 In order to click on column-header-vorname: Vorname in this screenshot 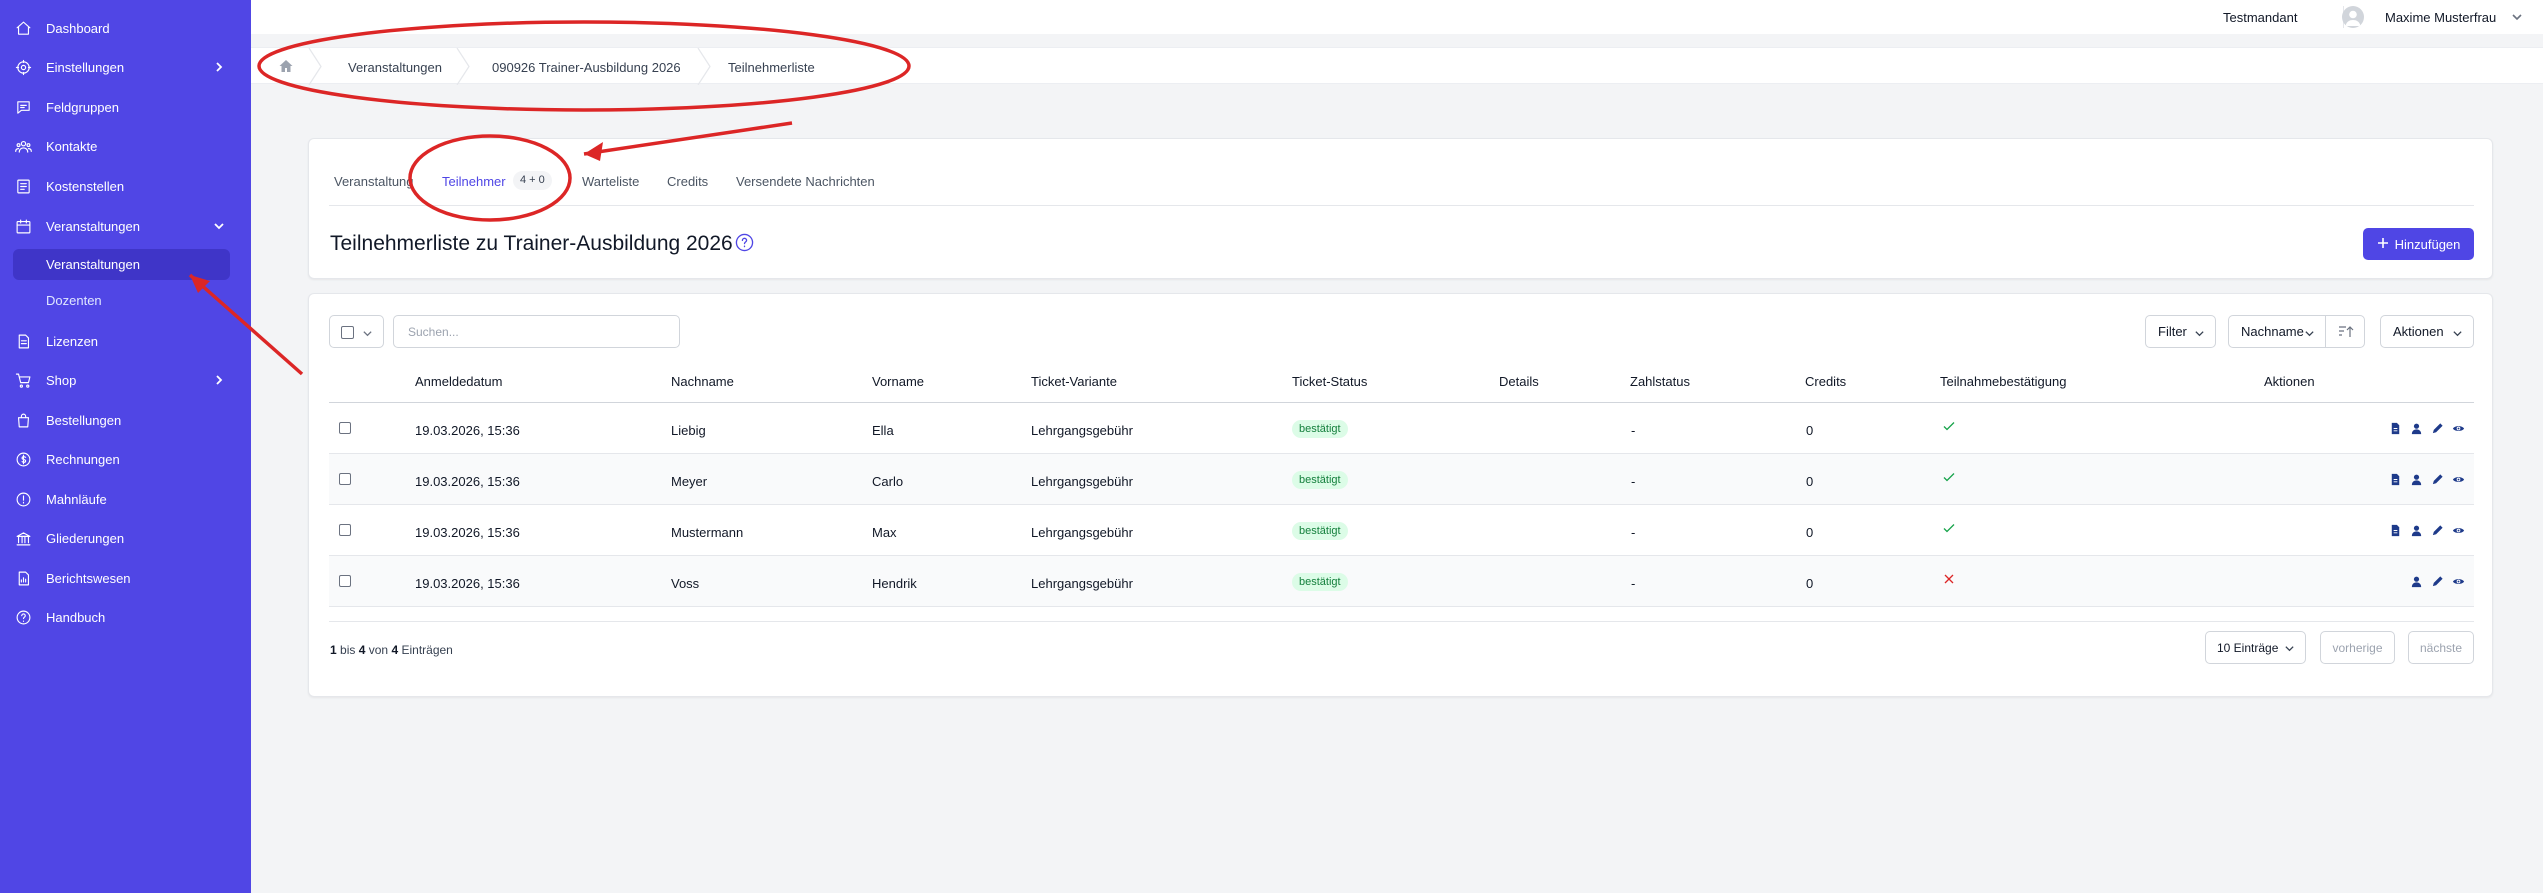, I will do `click(898, 381)`.